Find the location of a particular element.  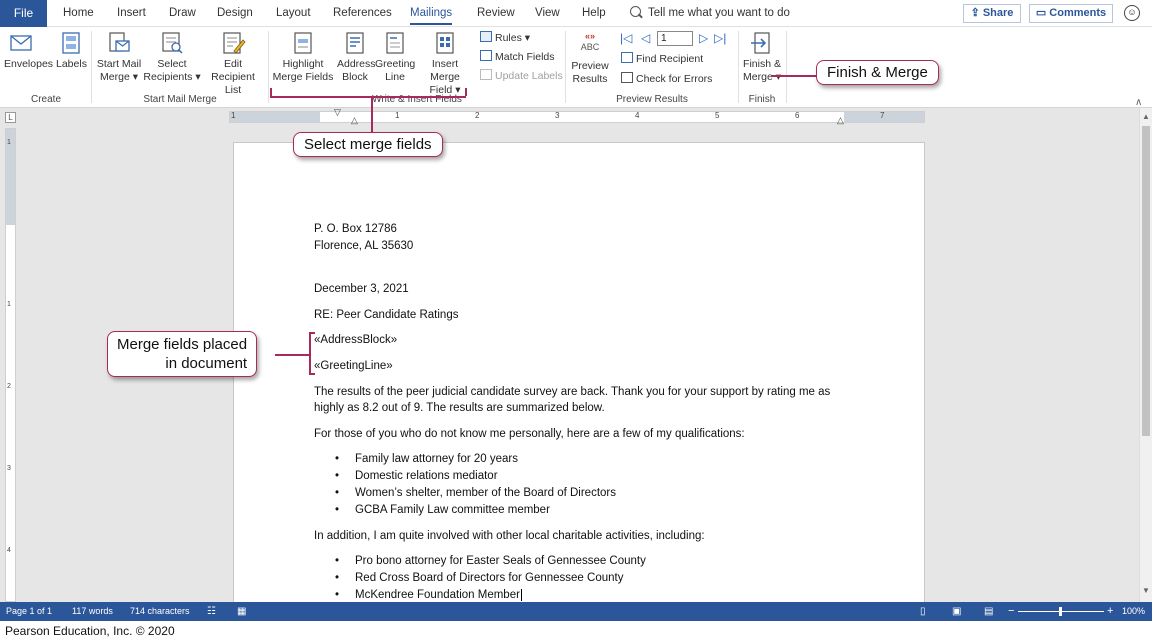

highlight-label-2: Merge Fields is located at coordinates (303, 77).